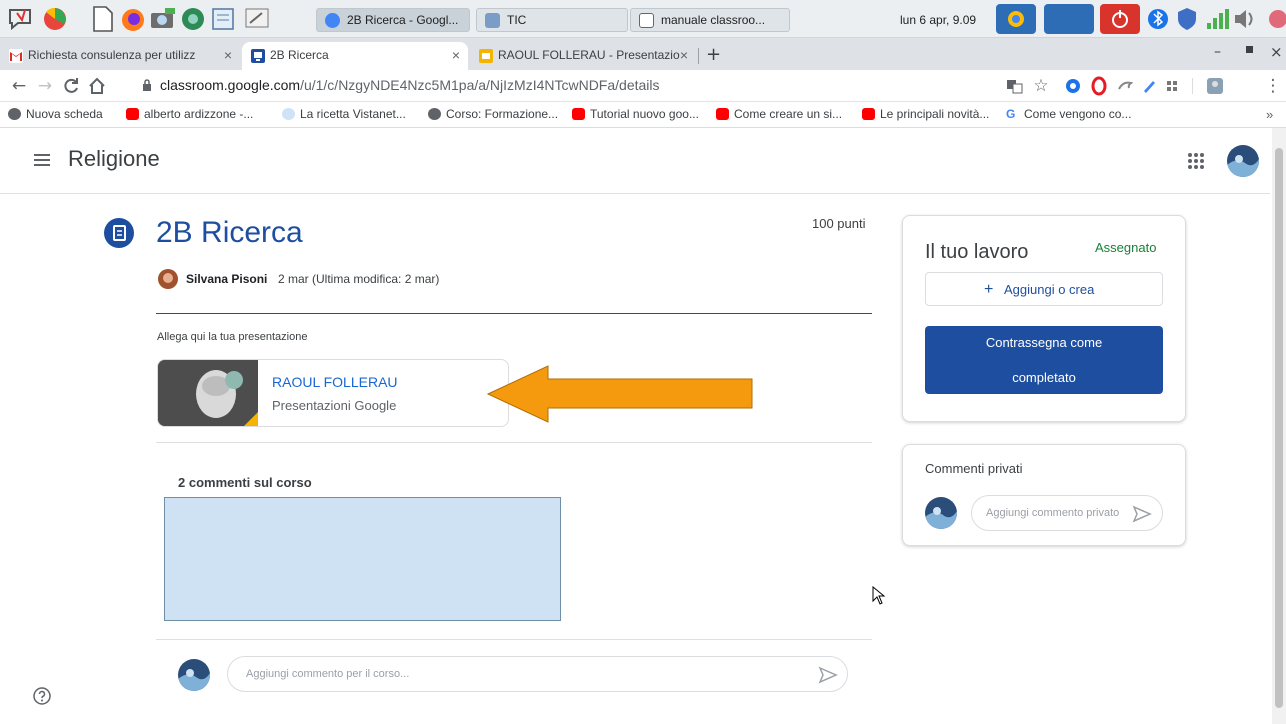 Image resolution: width=1286 pixels, height=724 pixels. I want to click on firefox-icon, so click(133, 19).